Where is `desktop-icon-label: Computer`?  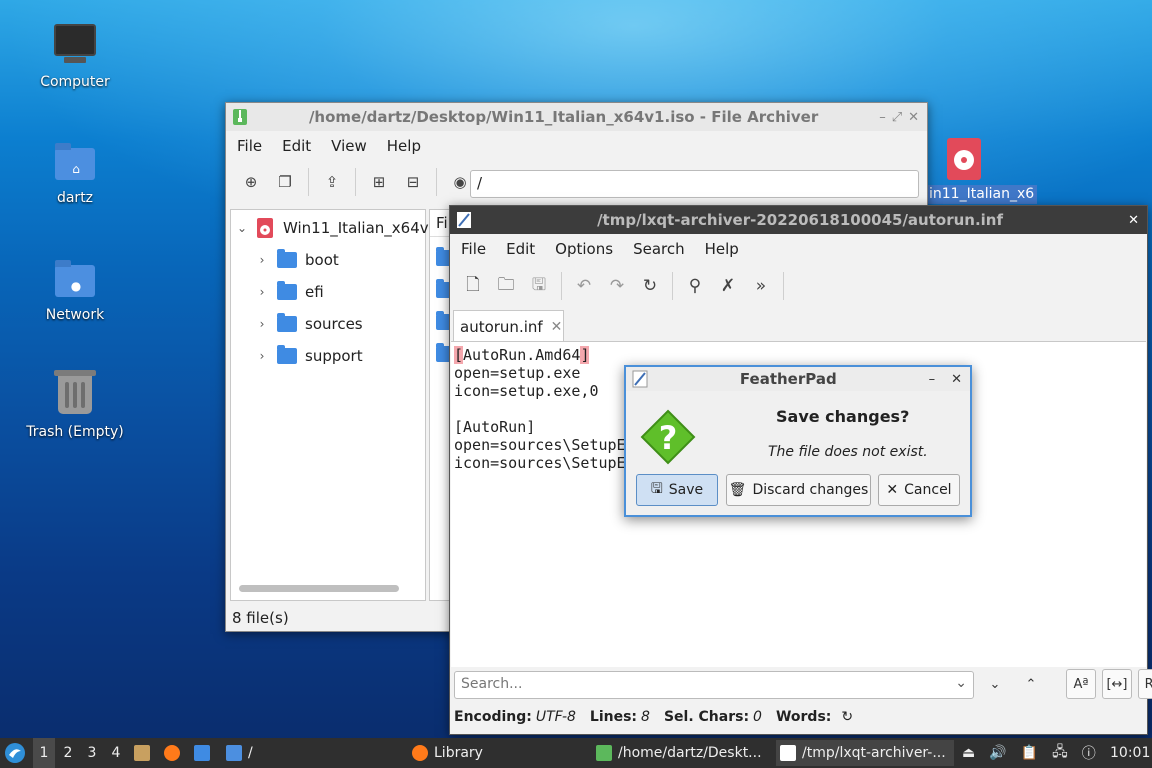 desktop-icon-label: Computer is located at coordinates (75, 82).